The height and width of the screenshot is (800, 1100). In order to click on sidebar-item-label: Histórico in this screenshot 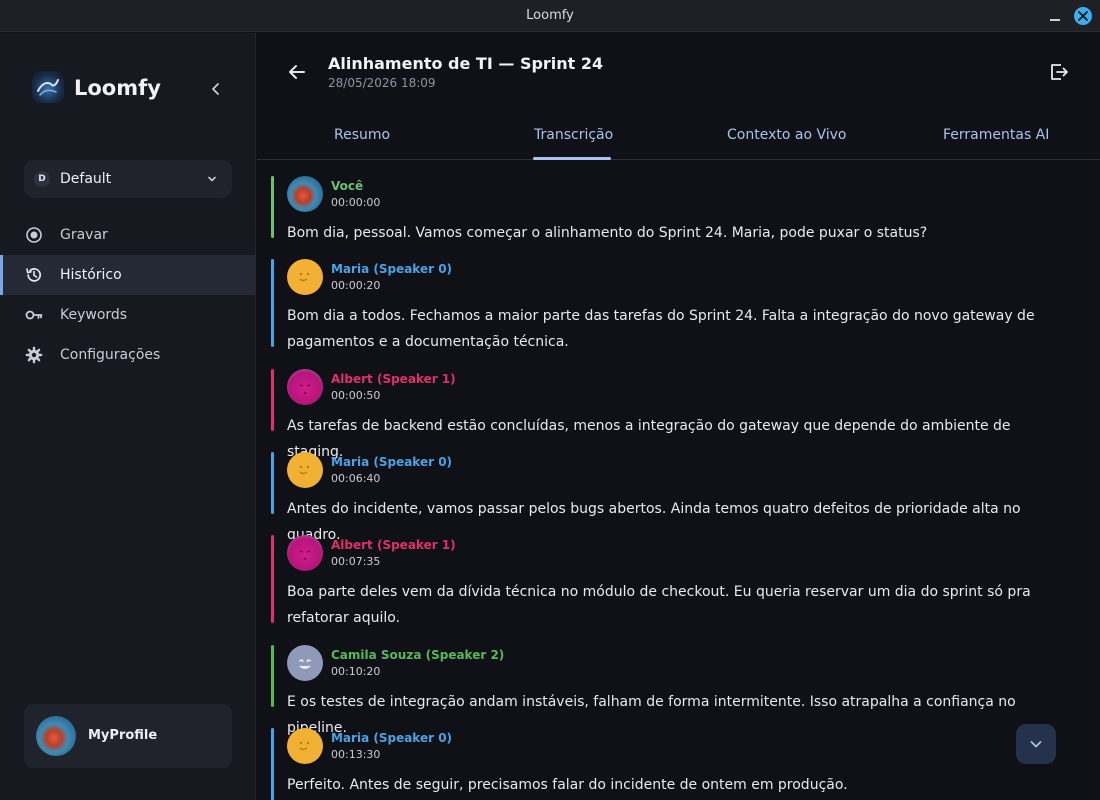, I will do `click(91, 275)`.